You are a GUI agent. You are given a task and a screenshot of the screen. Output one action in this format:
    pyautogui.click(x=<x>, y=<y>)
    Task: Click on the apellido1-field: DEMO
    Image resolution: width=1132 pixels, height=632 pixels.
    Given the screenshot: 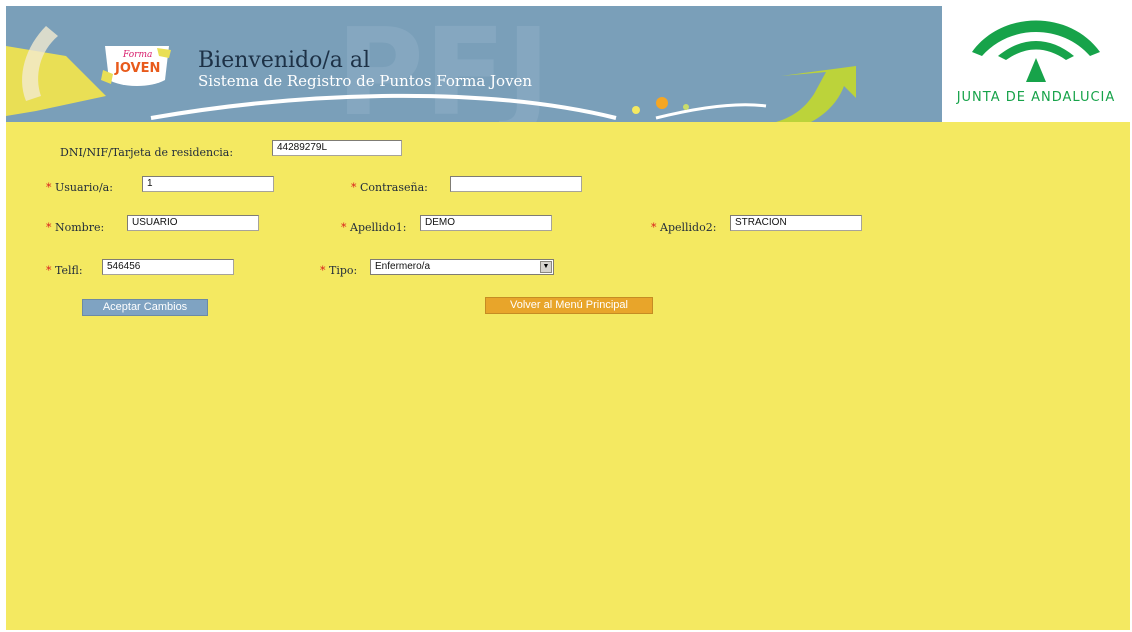 What is the action you would take?
    pyautogui.click(x=486, y=223)
    